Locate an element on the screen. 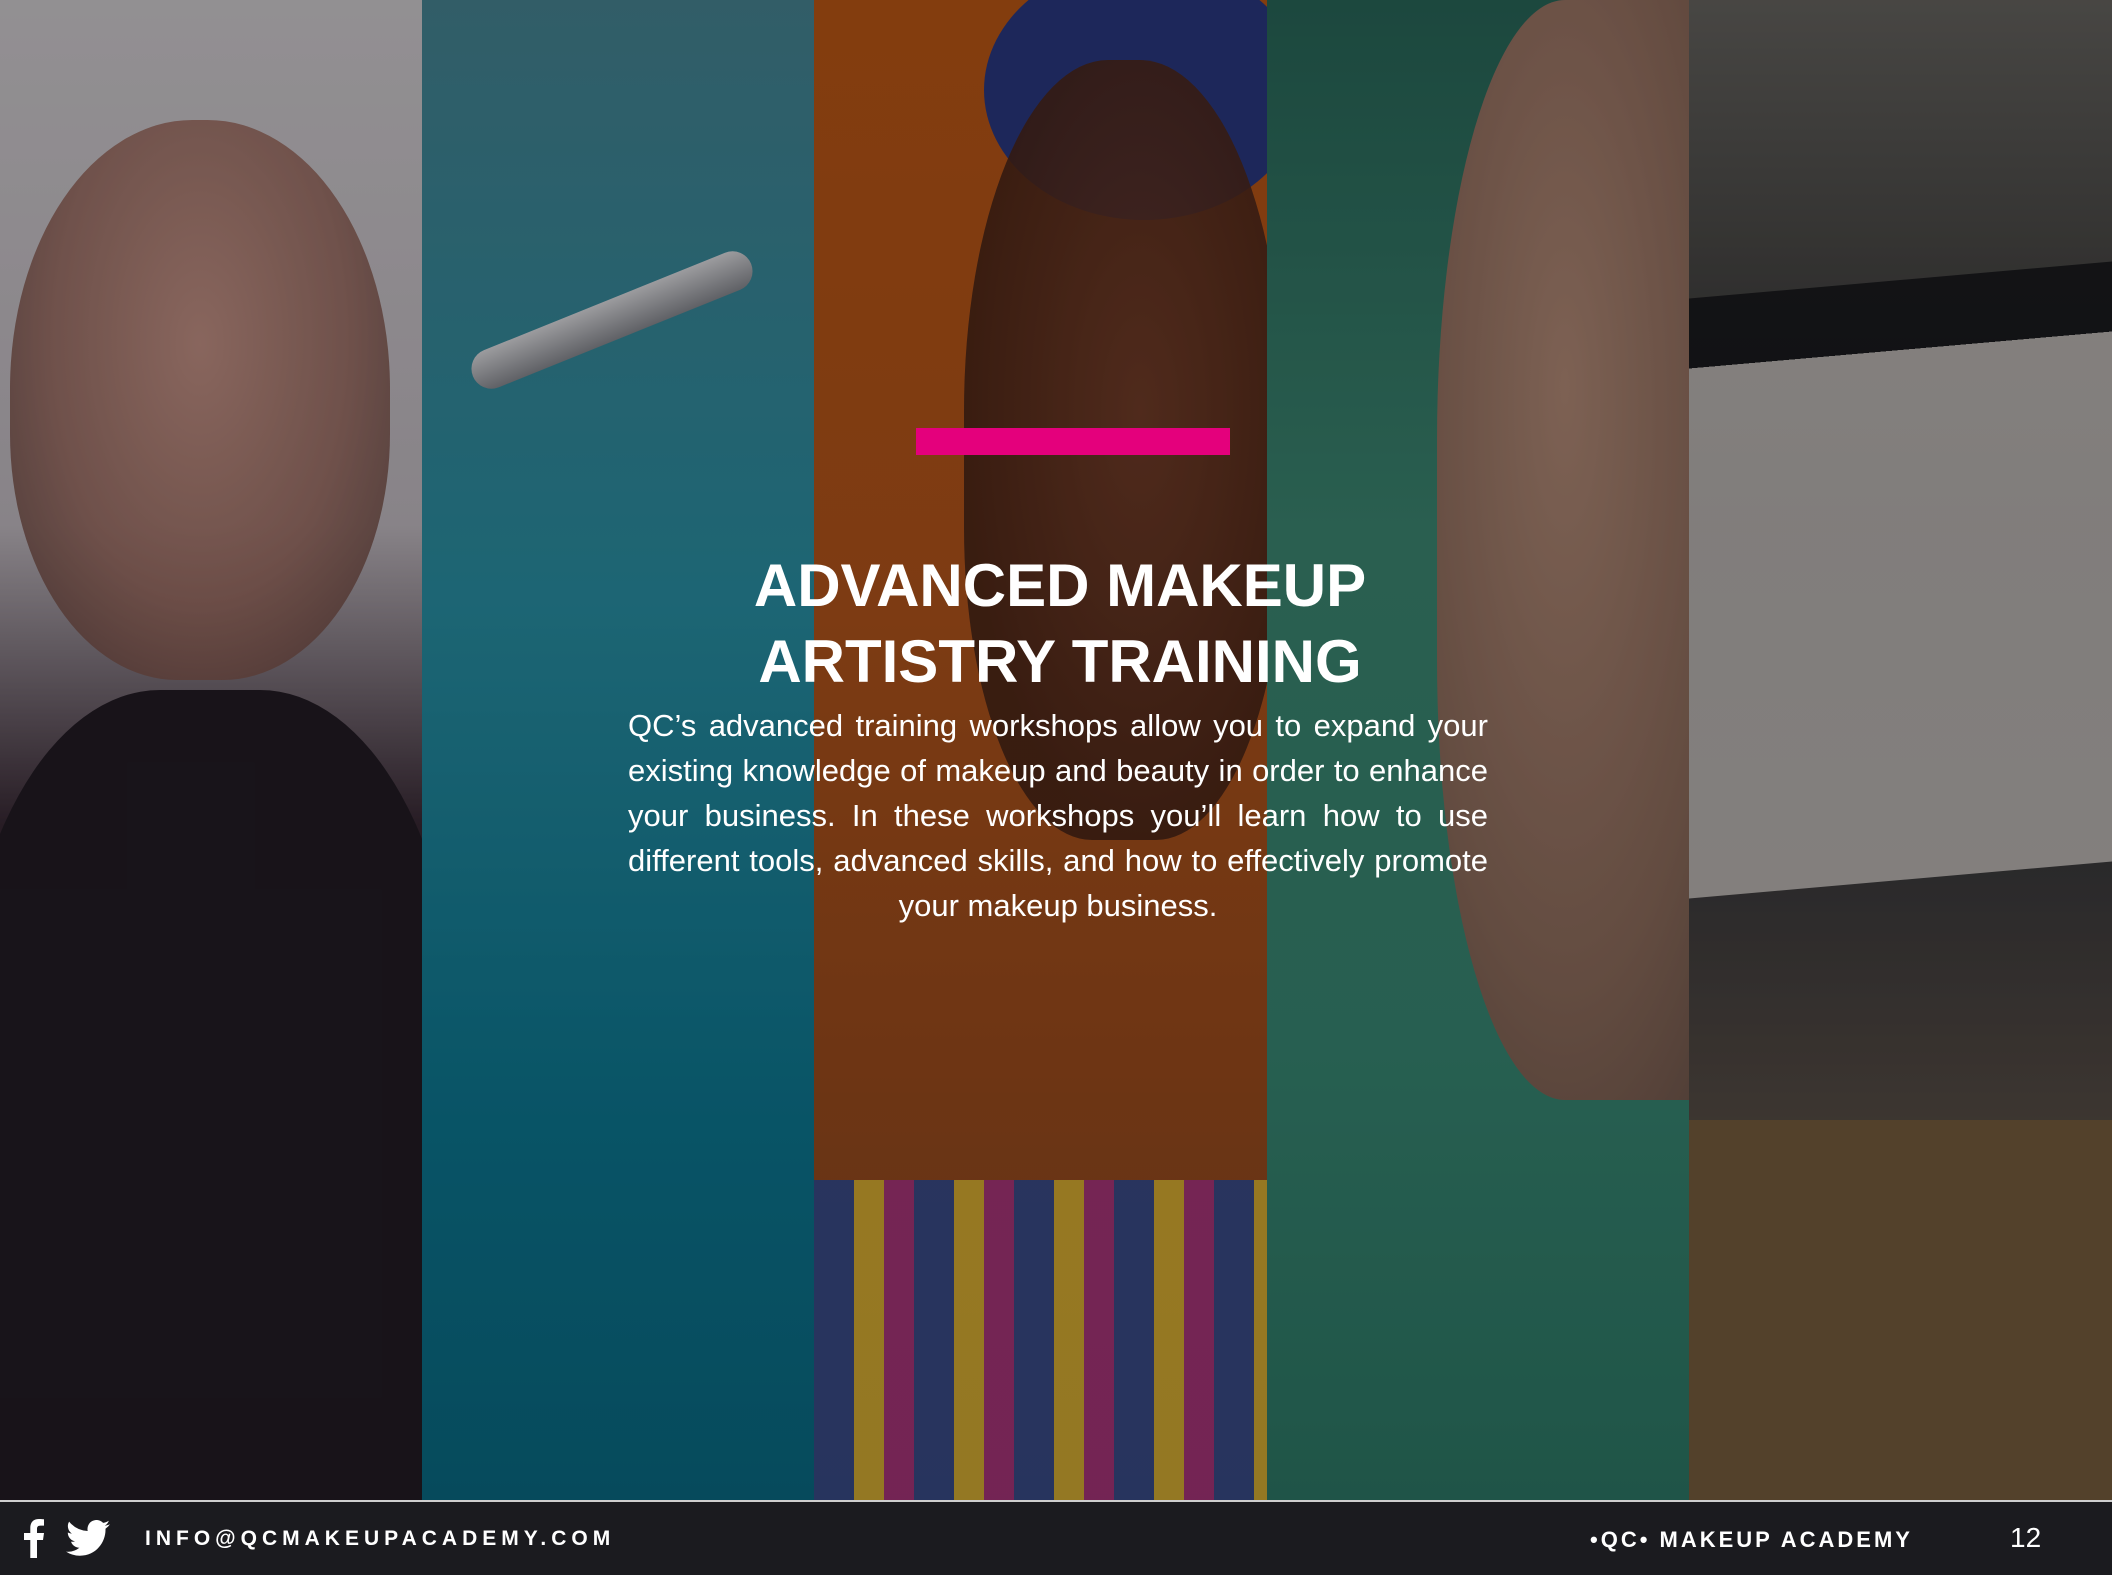 This screenshot has height=1575, width=2112. title-line-1: ADVANCED MAKEUP is located at coordinates (1060, 585).